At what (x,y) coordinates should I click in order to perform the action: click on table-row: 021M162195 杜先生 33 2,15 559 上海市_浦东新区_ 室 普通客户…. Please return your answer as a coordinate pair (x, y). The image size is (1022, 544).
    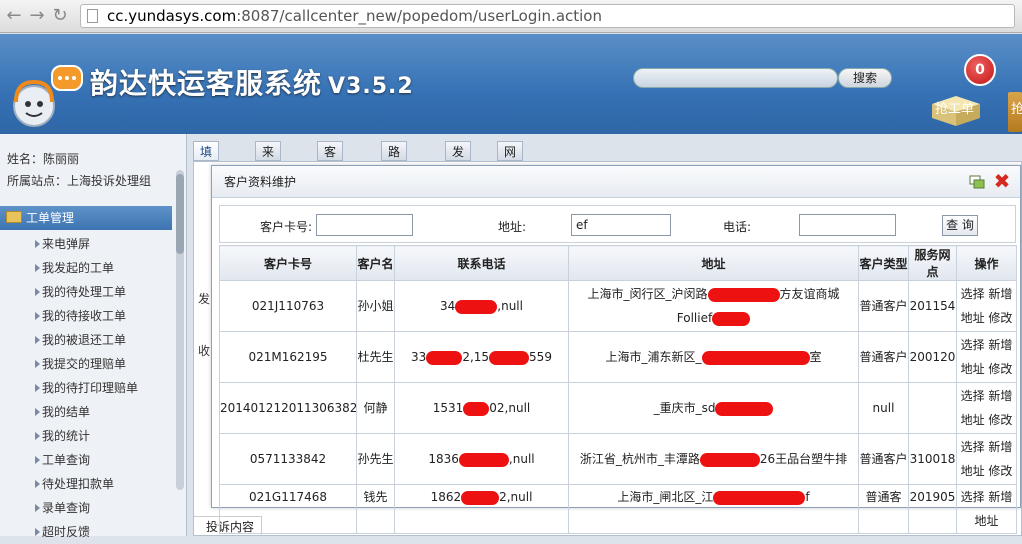
    Looking at the image, I should click on (618, 357).